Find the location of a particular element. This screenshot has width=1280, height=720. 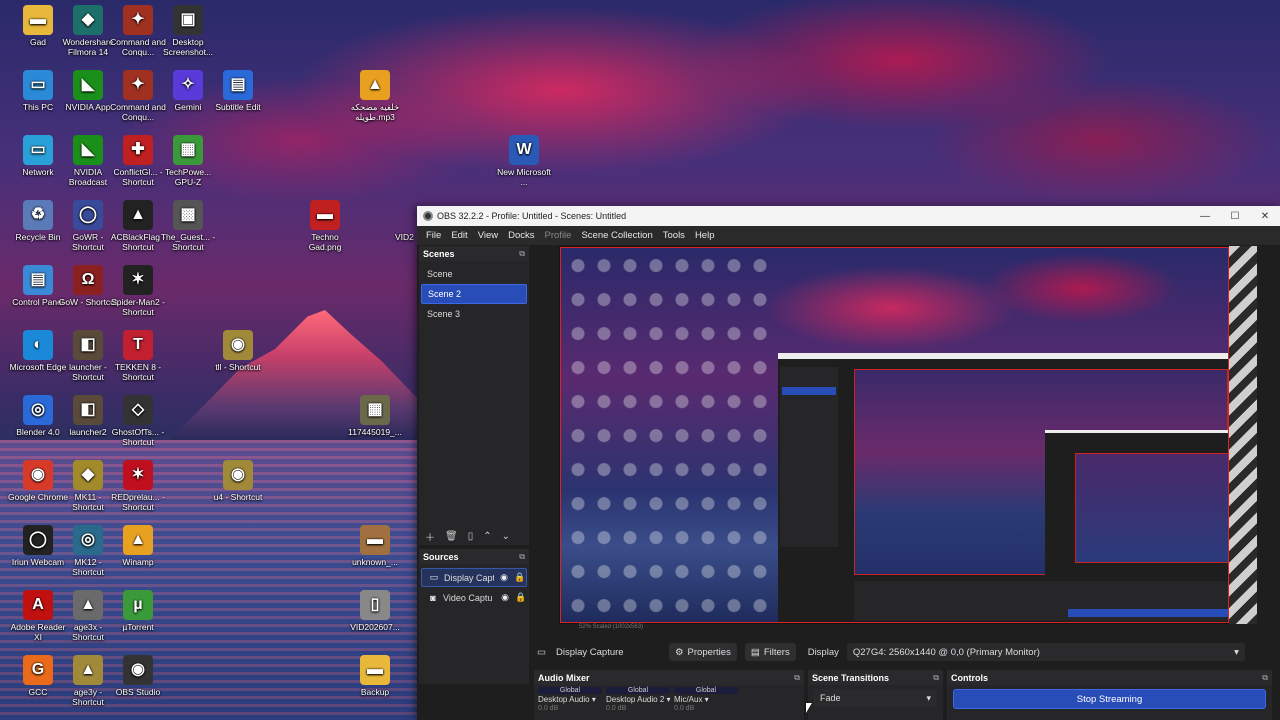

screenshot-icon: ▣ is located at coordinates (188, 20).